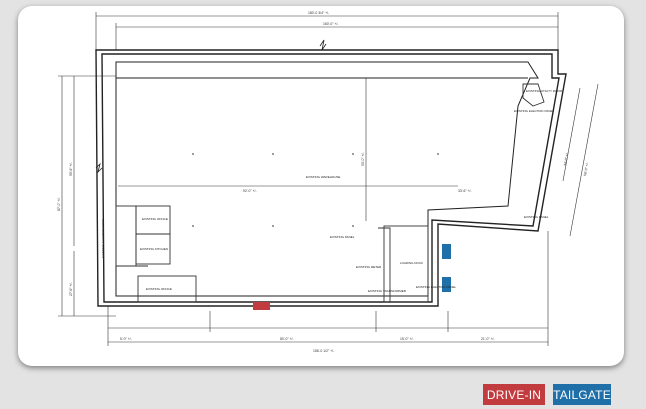  Describe the element at coordinates (103, 238) in the screenshot. I see `note-elec-panel-left: EXISTING ELECTRIC PANEL` at that location.